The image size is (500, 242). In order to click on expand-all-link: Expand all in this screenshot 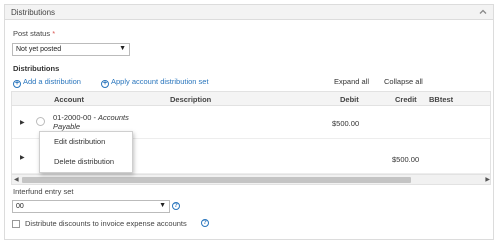, I will do `click(351, 81)`.